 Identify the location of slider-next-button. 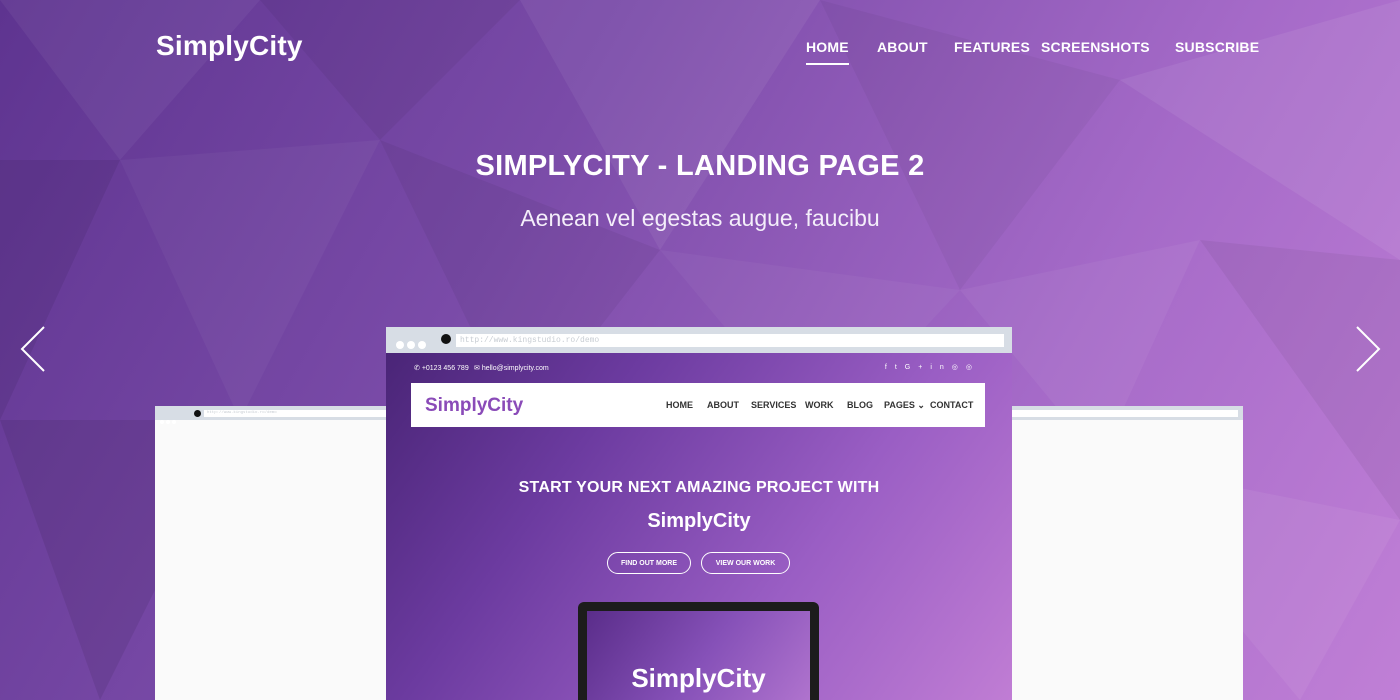
(1368, 349).